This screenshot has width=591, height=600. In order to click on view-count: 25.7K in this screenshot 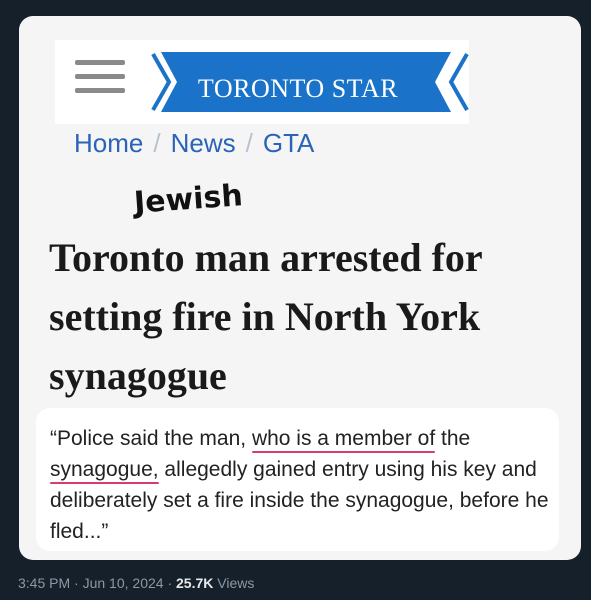, I will do `click(195, 583)`.